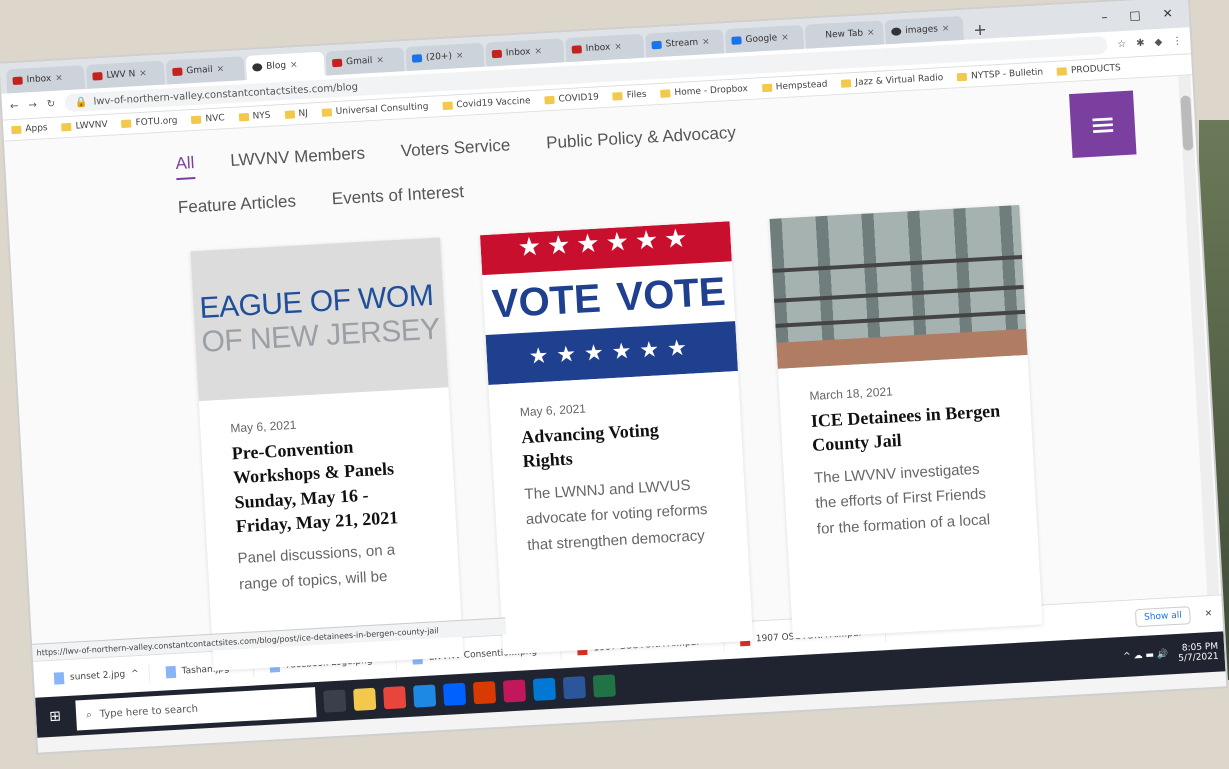 The width and height of the screenshot is (1229, 769). Describe the element at coordinates (764, 39) in the screenshot. I see `browser-tab: Google ×` at that location.